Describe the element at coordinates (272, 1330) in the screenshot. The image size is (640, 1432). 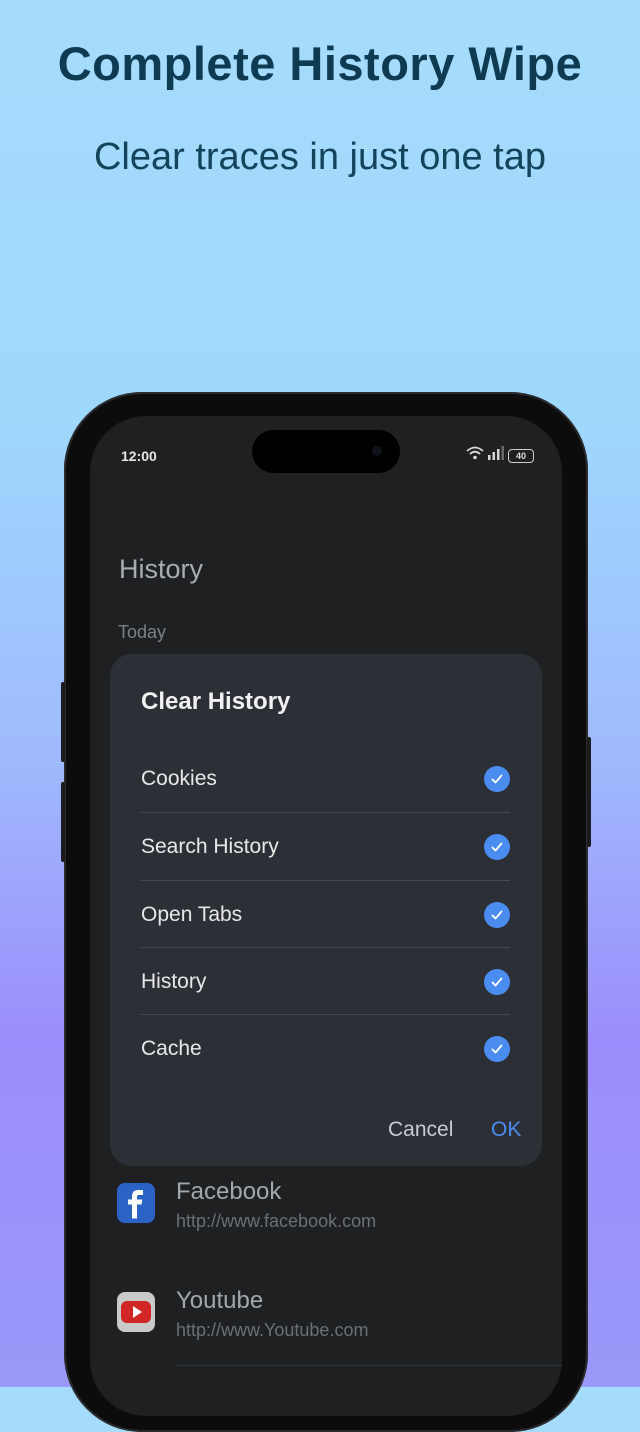
I see `history-item-url: http://www.Youtube.com` at that location.